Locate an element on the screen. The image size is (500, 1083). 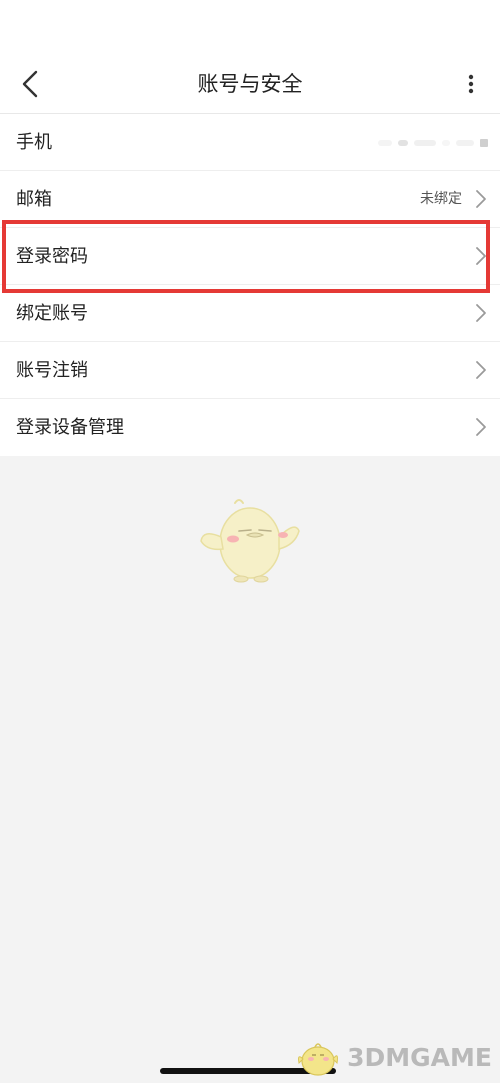
more-options-button is located at coordinates (471, 84).